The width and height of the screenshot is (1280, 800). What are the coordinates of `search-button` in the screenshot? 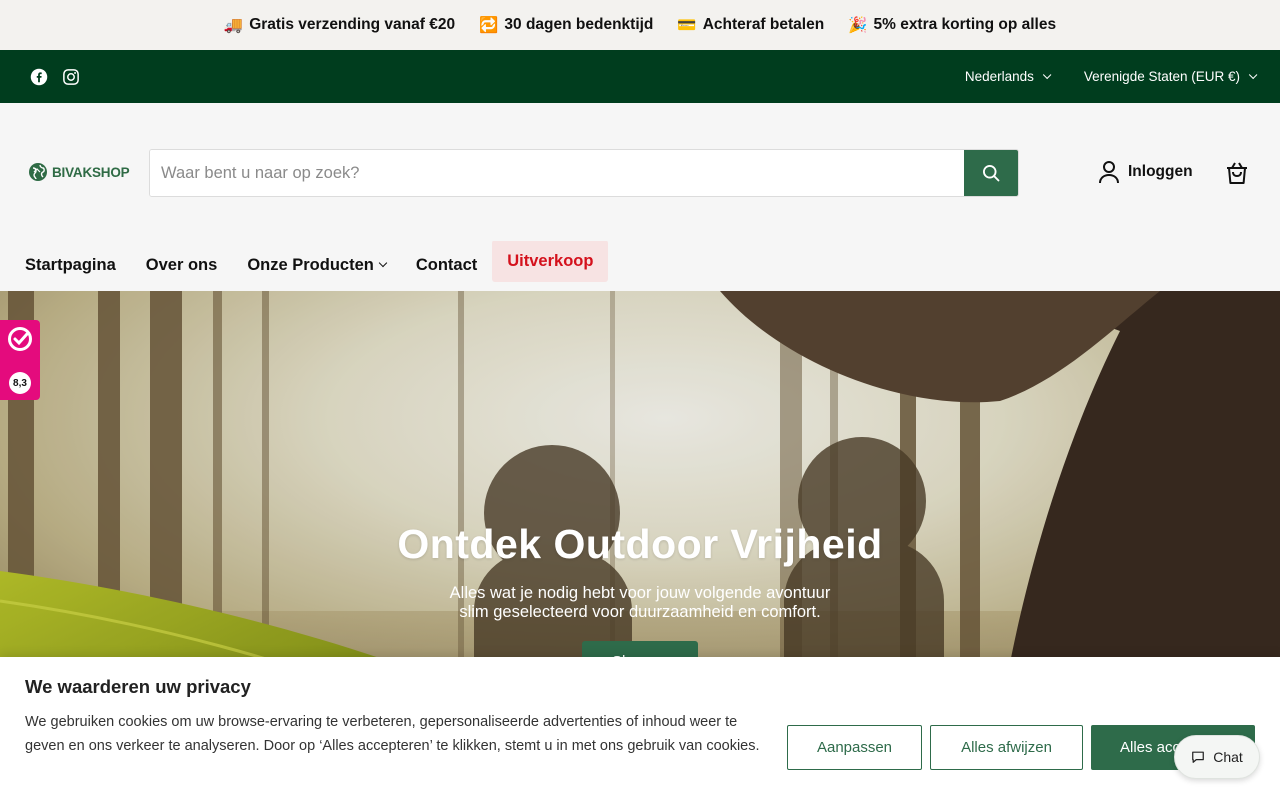 It's located at (991, 173).